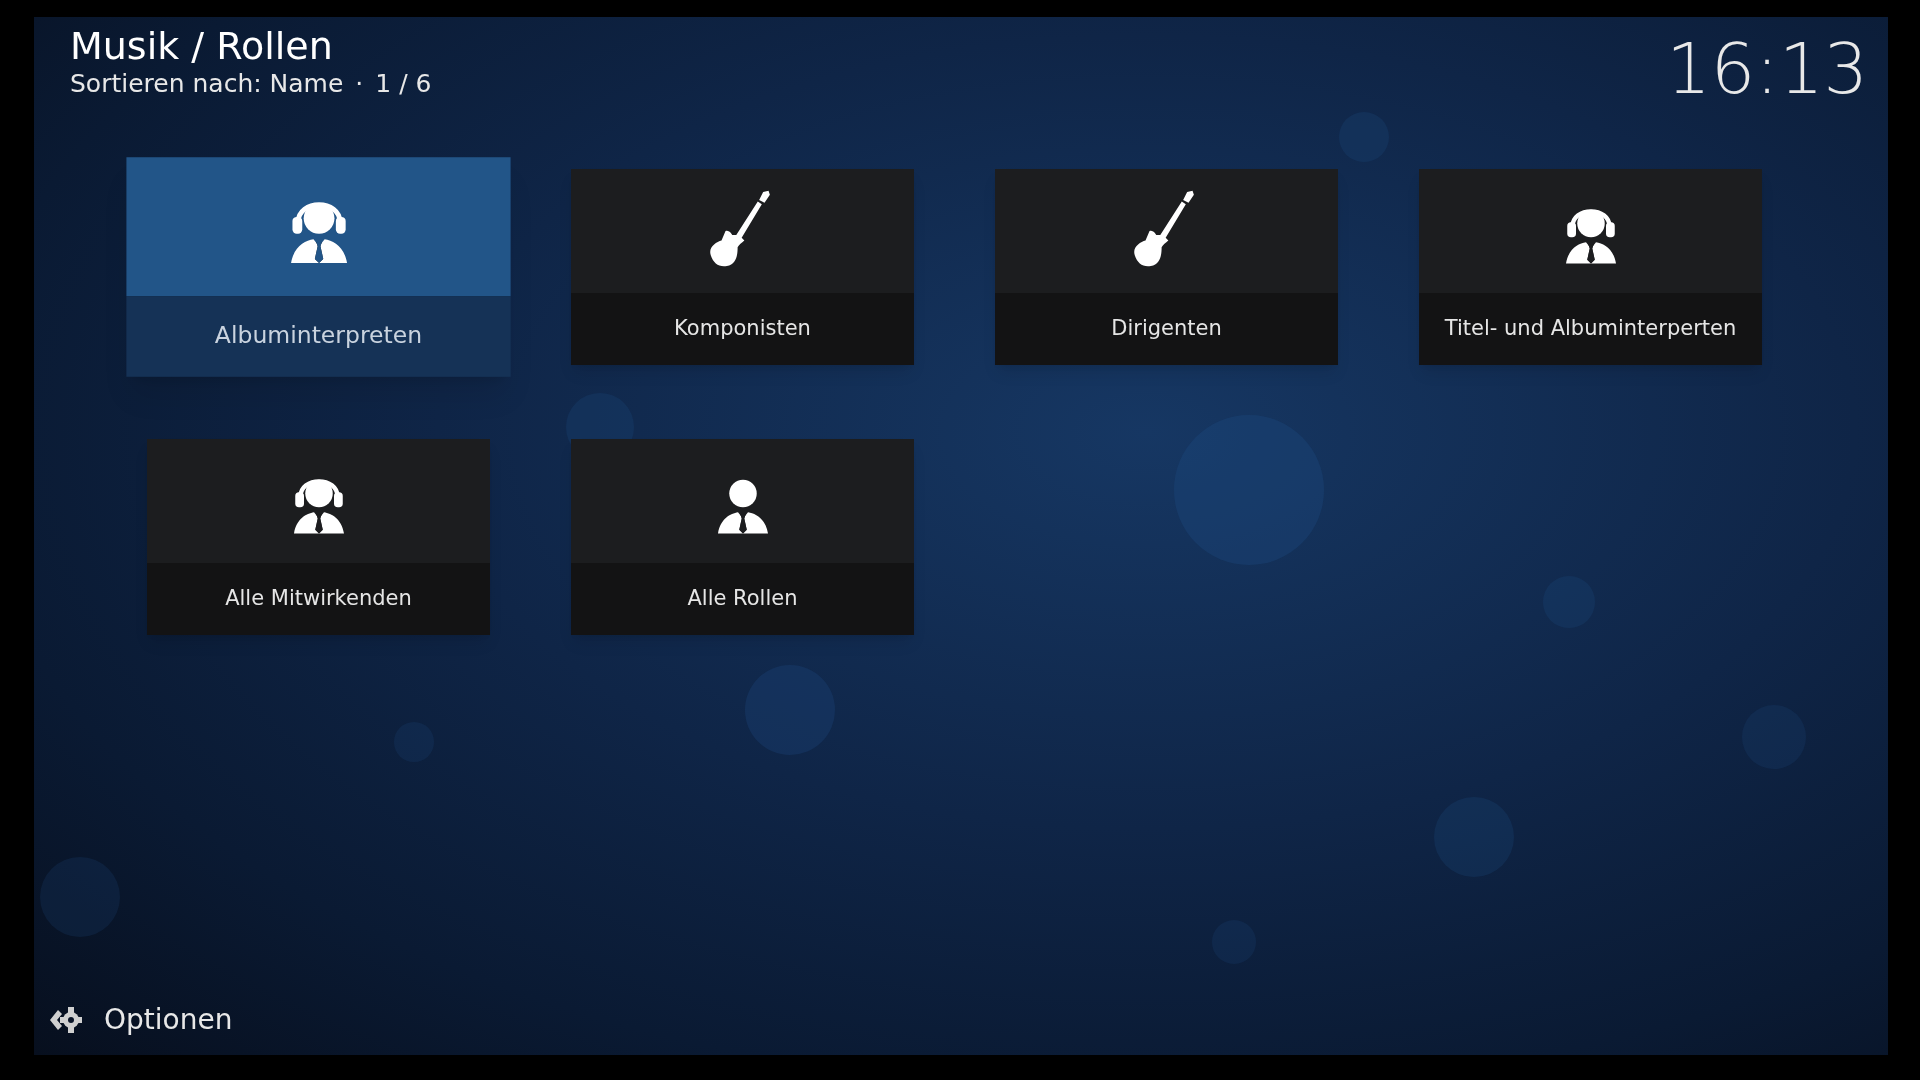 This screenshot has height=1080, width=1920. Describe the element at coordinates (318, 336) in the screenshot. I see `tile-label: Albuminterpreten` at that location.